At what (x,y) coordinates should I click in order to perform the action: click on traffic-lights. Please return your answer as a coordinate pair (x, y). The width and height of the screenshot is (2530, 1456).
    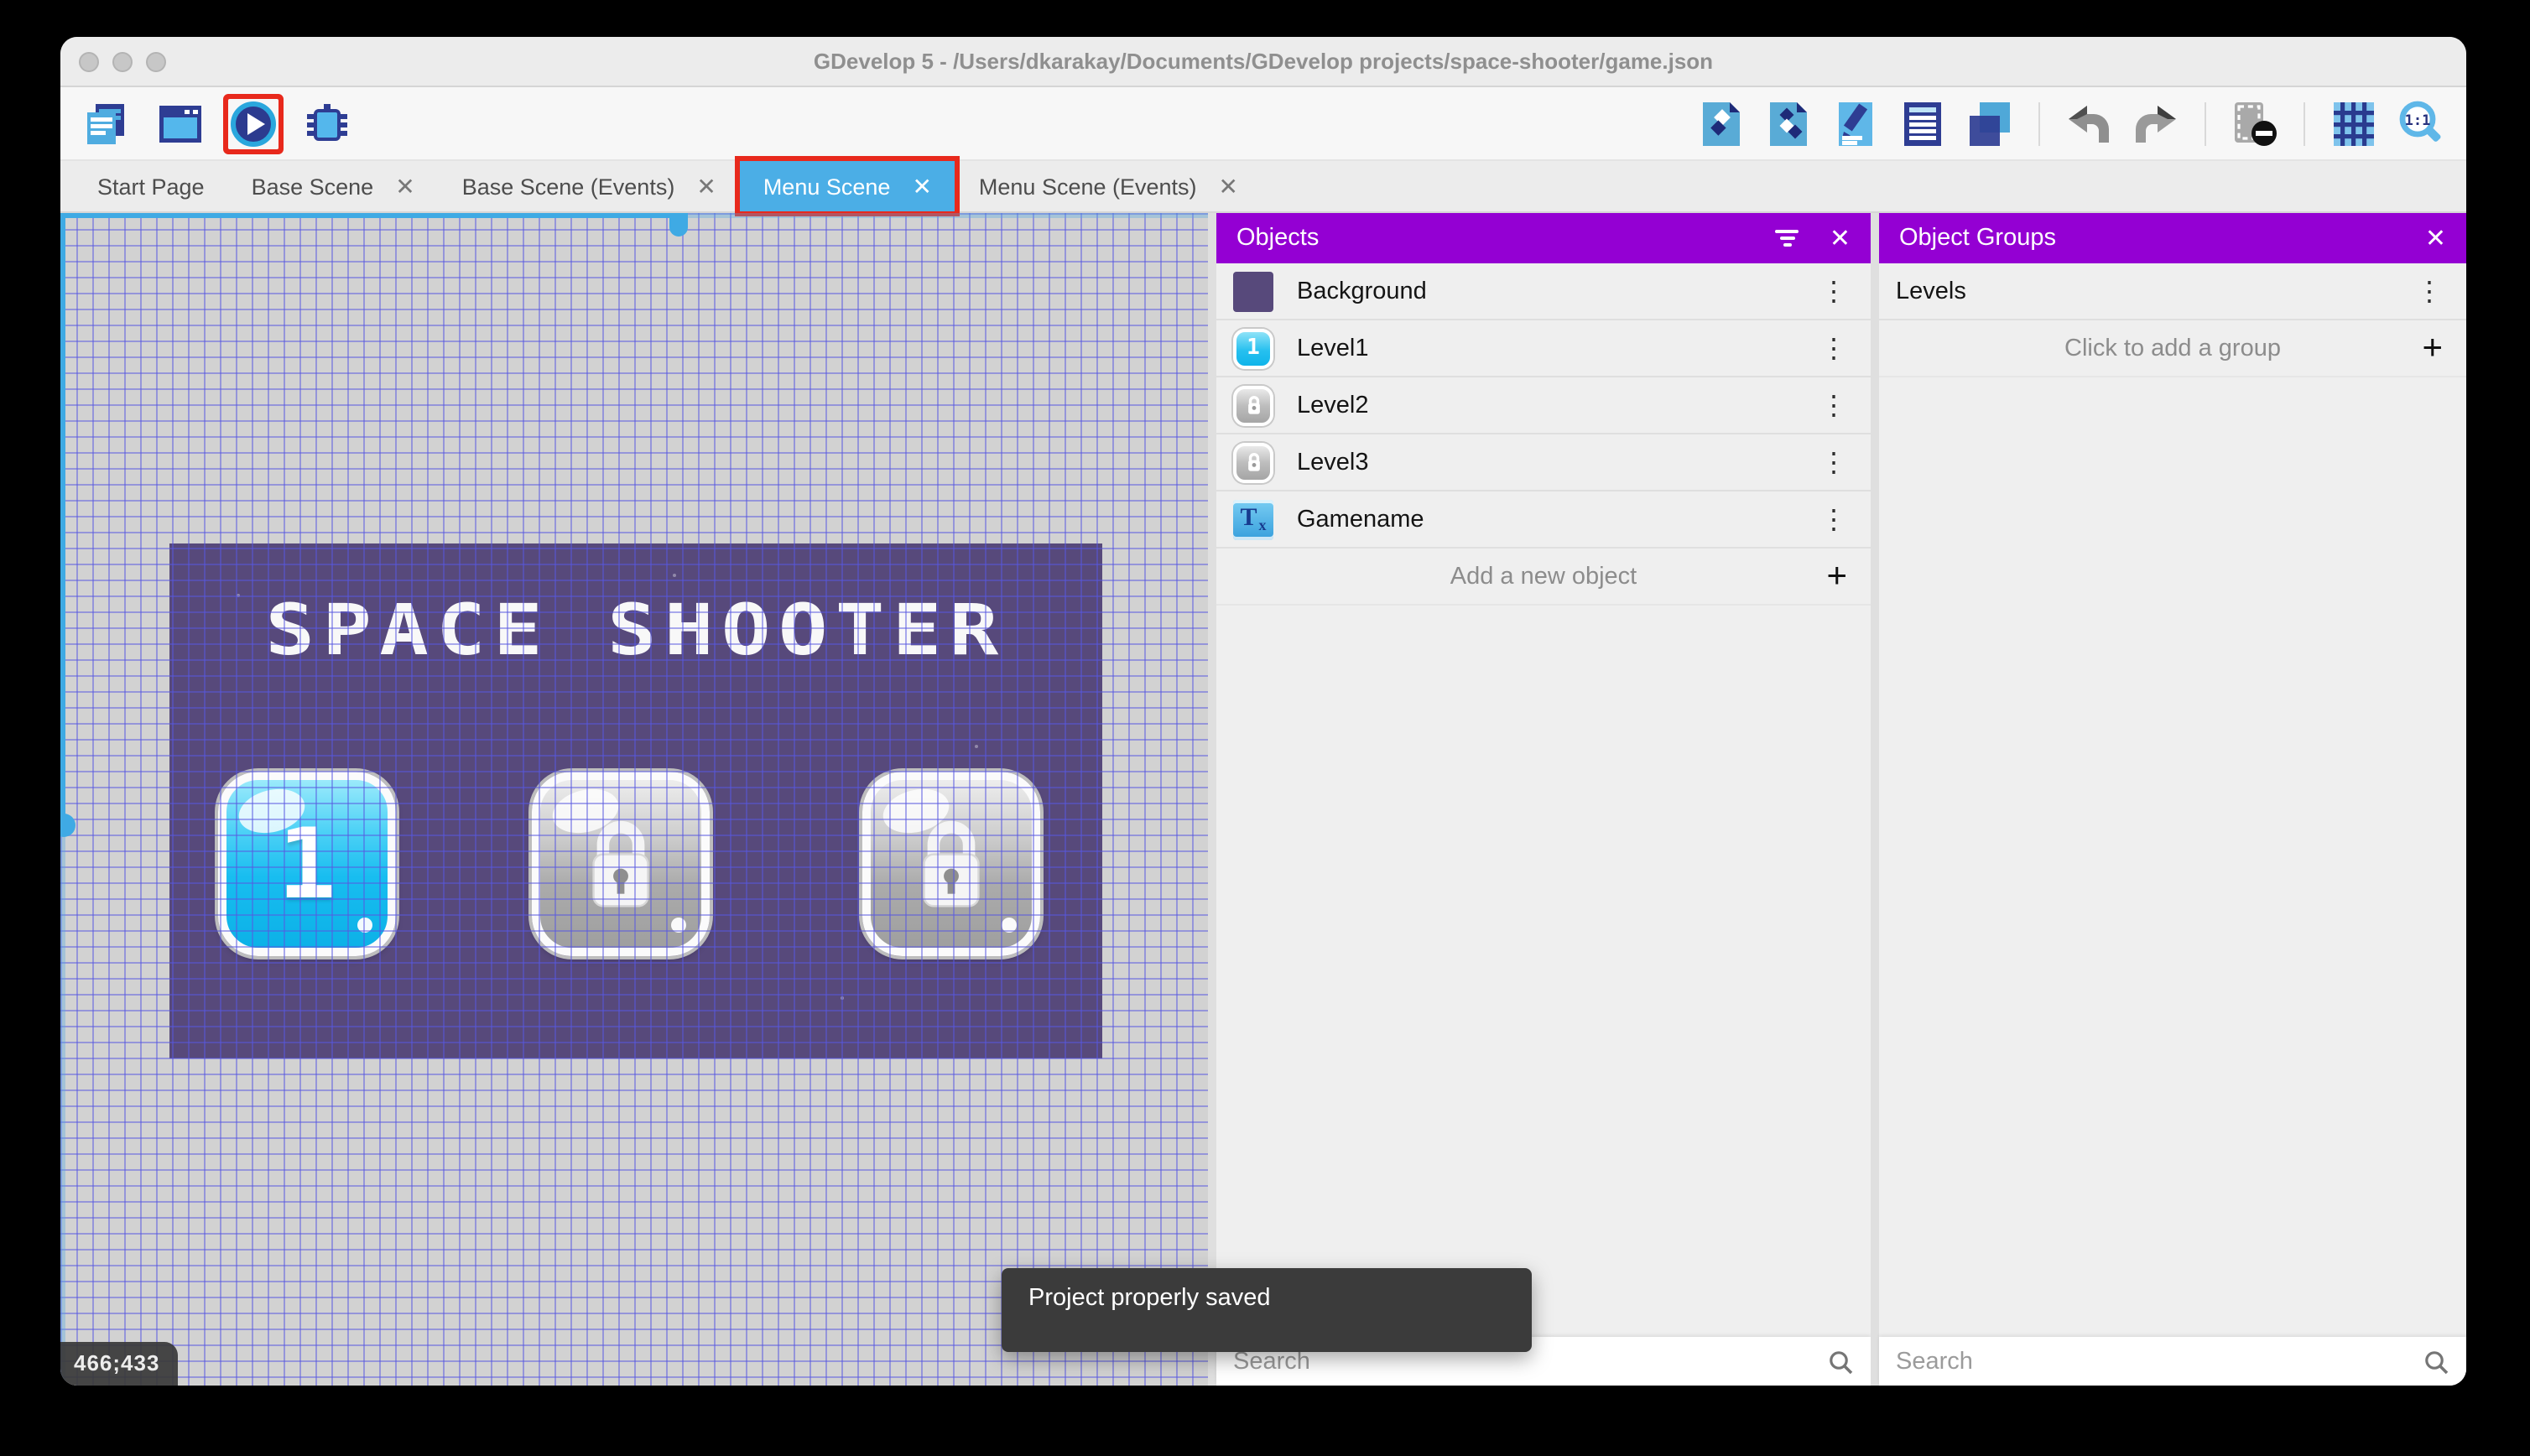
    Looking at the image, I should click on (122, 62).